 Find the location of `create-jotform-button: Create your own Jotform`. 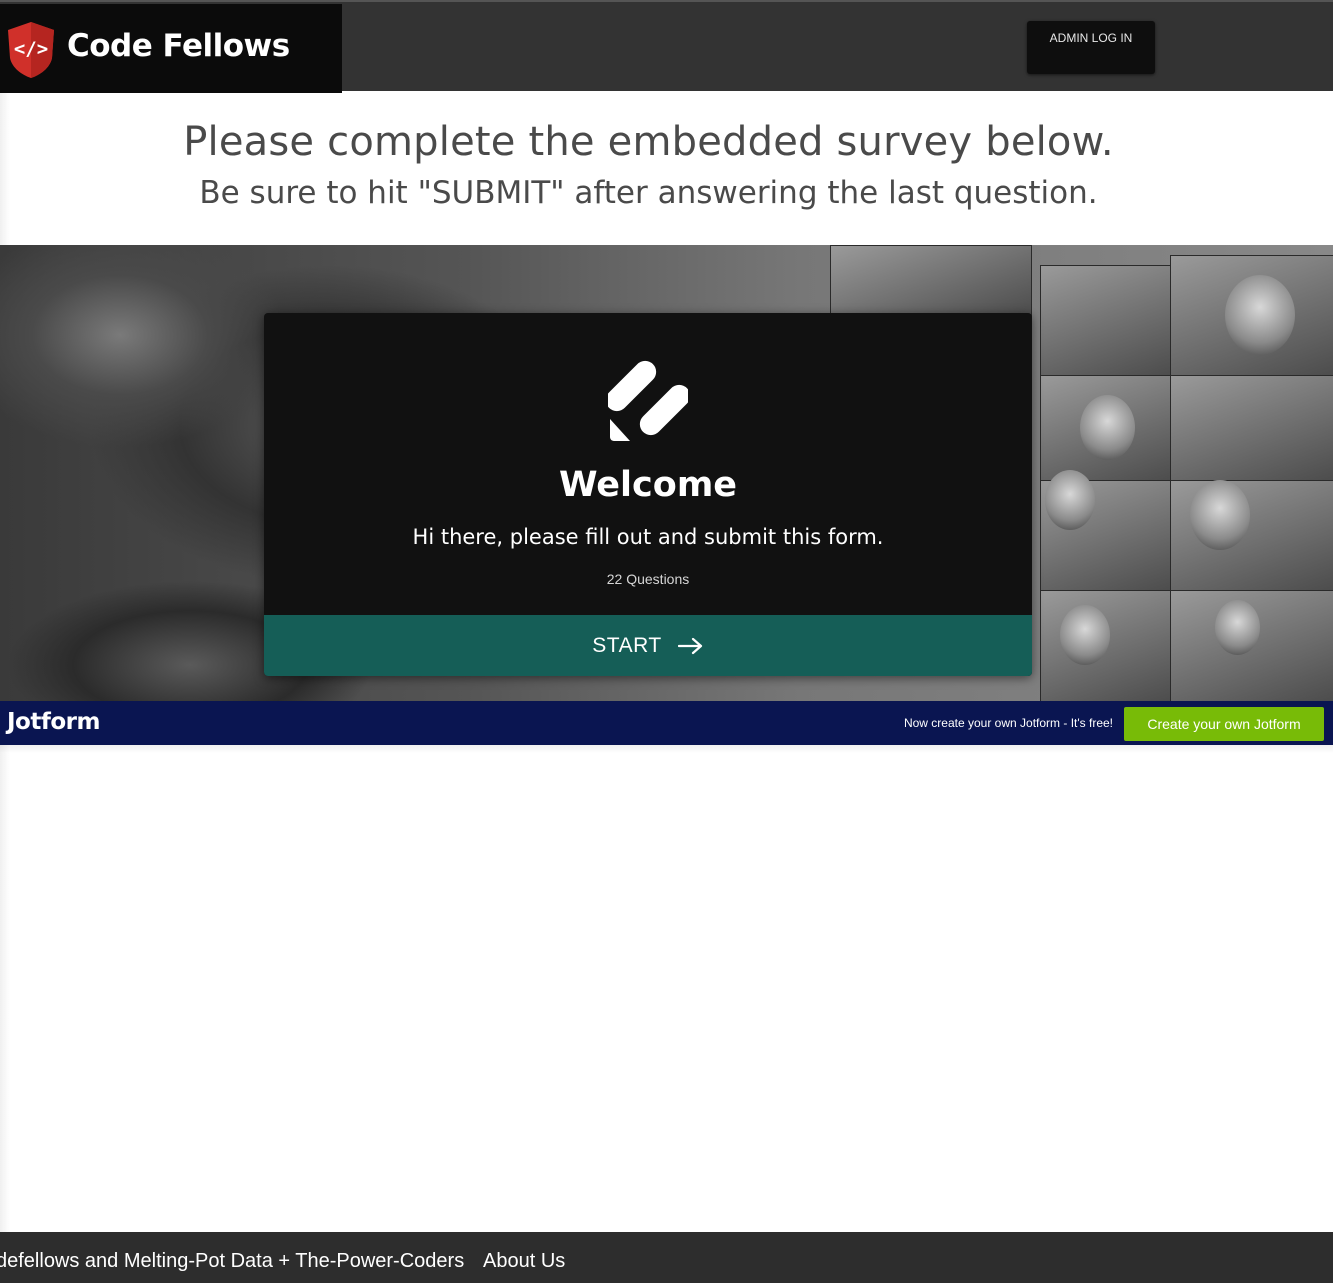

create-jotform-button: Create your own Jotform is located at coordinates (1224, 724).